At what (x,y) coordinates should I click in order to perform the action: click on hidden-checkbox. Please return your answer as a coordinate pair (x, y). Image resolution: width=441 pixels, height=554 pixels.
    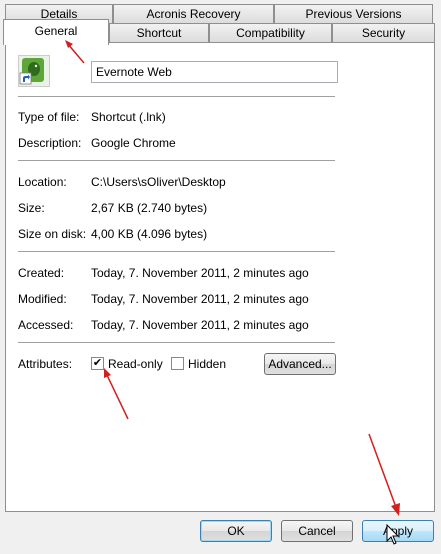
    Looking at the image, I should click on (177, 363).